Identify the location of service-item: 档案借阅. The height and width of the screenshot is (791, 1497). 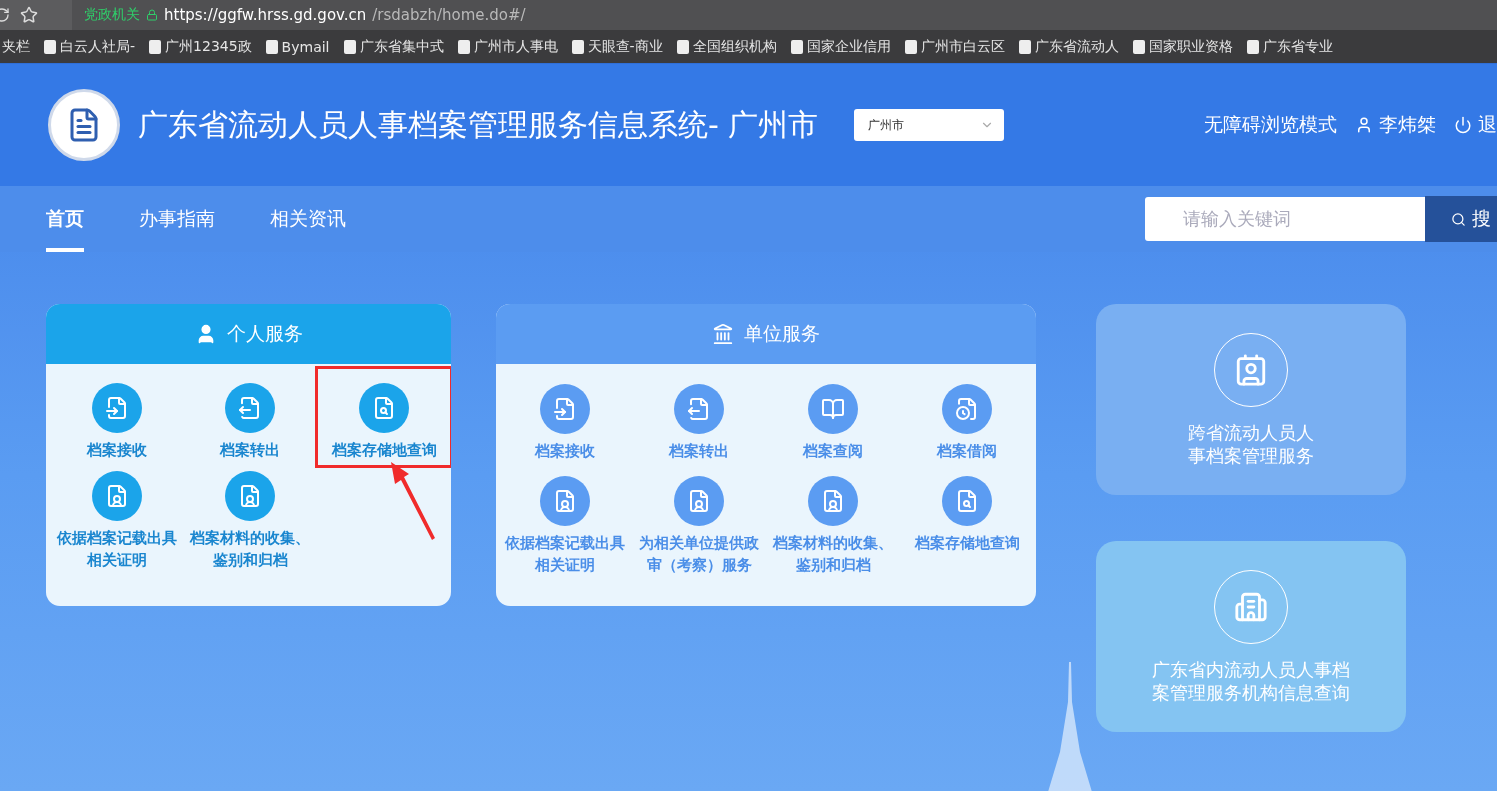
(967, 424).